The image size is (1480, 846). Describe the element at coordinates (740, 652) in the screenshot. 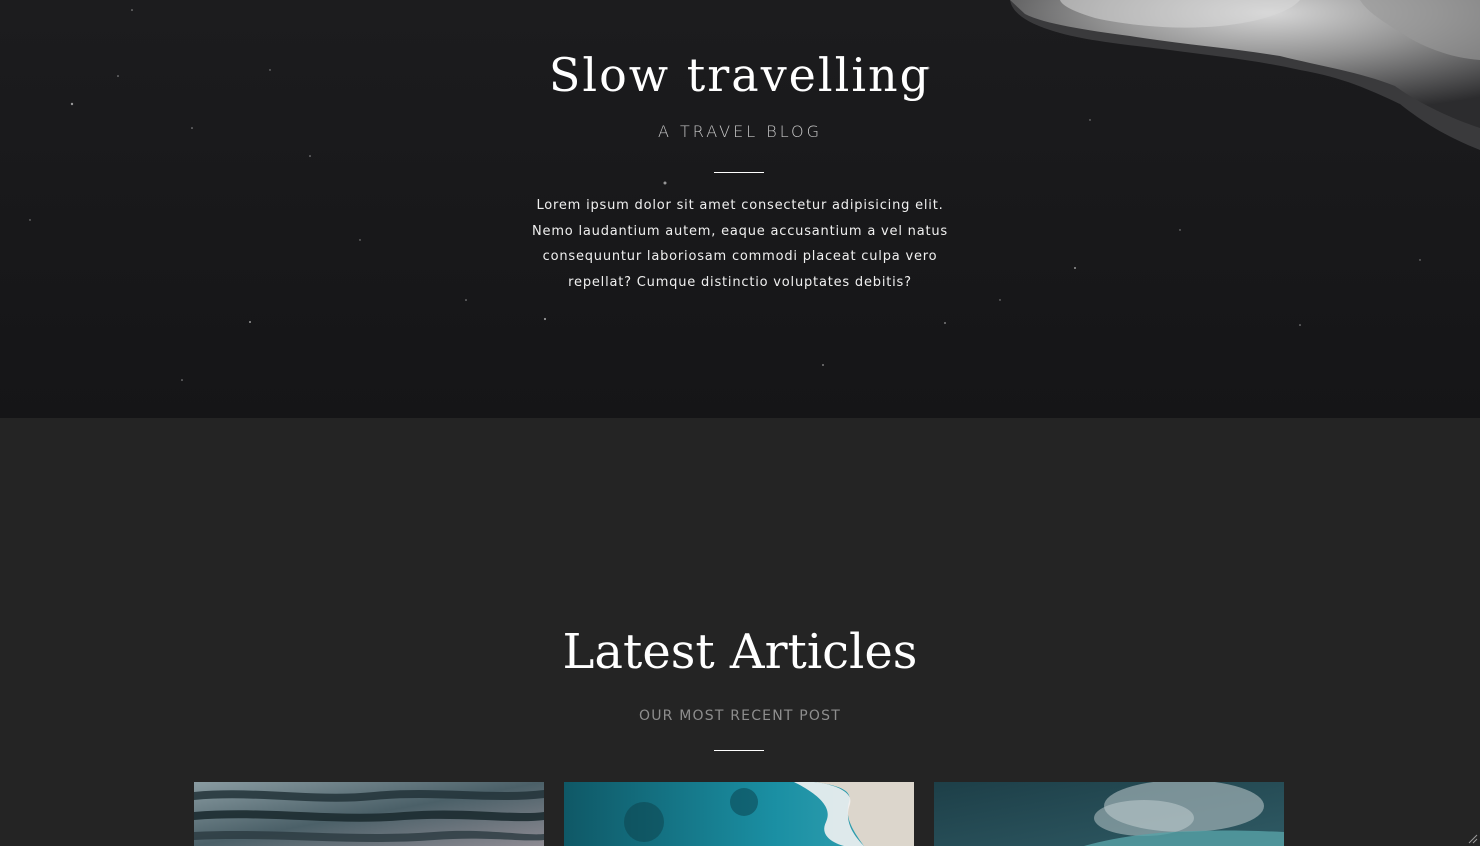

I see `latest-articles-title: Latest Articles` at that location.